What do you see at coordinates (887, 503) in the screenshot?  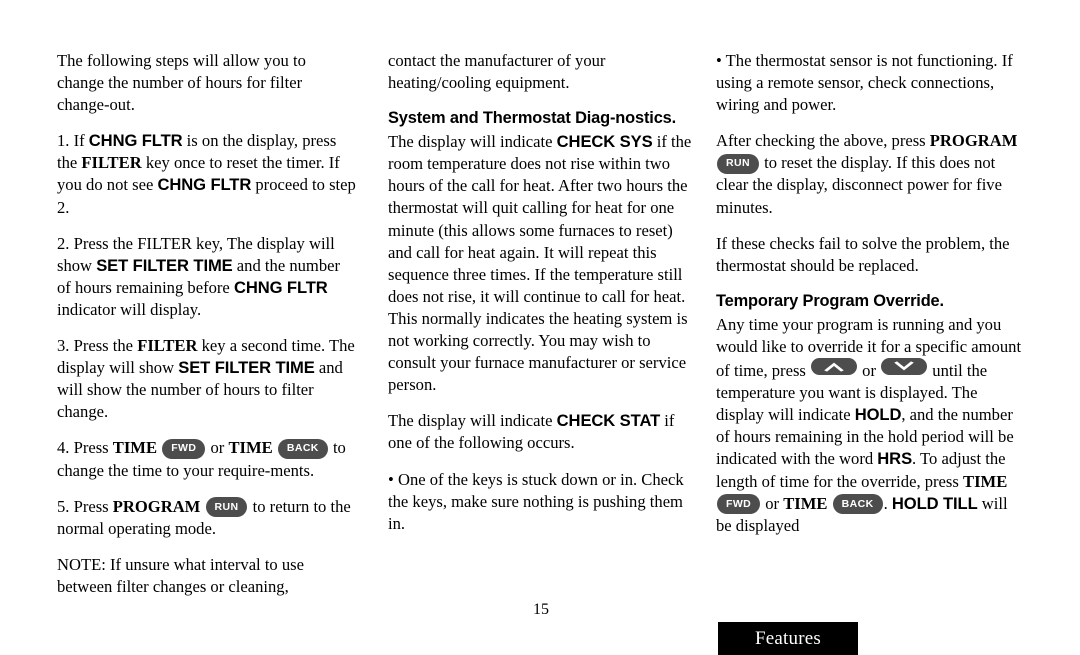 I see `override-text-g: .` at bounding box center [887, 503].